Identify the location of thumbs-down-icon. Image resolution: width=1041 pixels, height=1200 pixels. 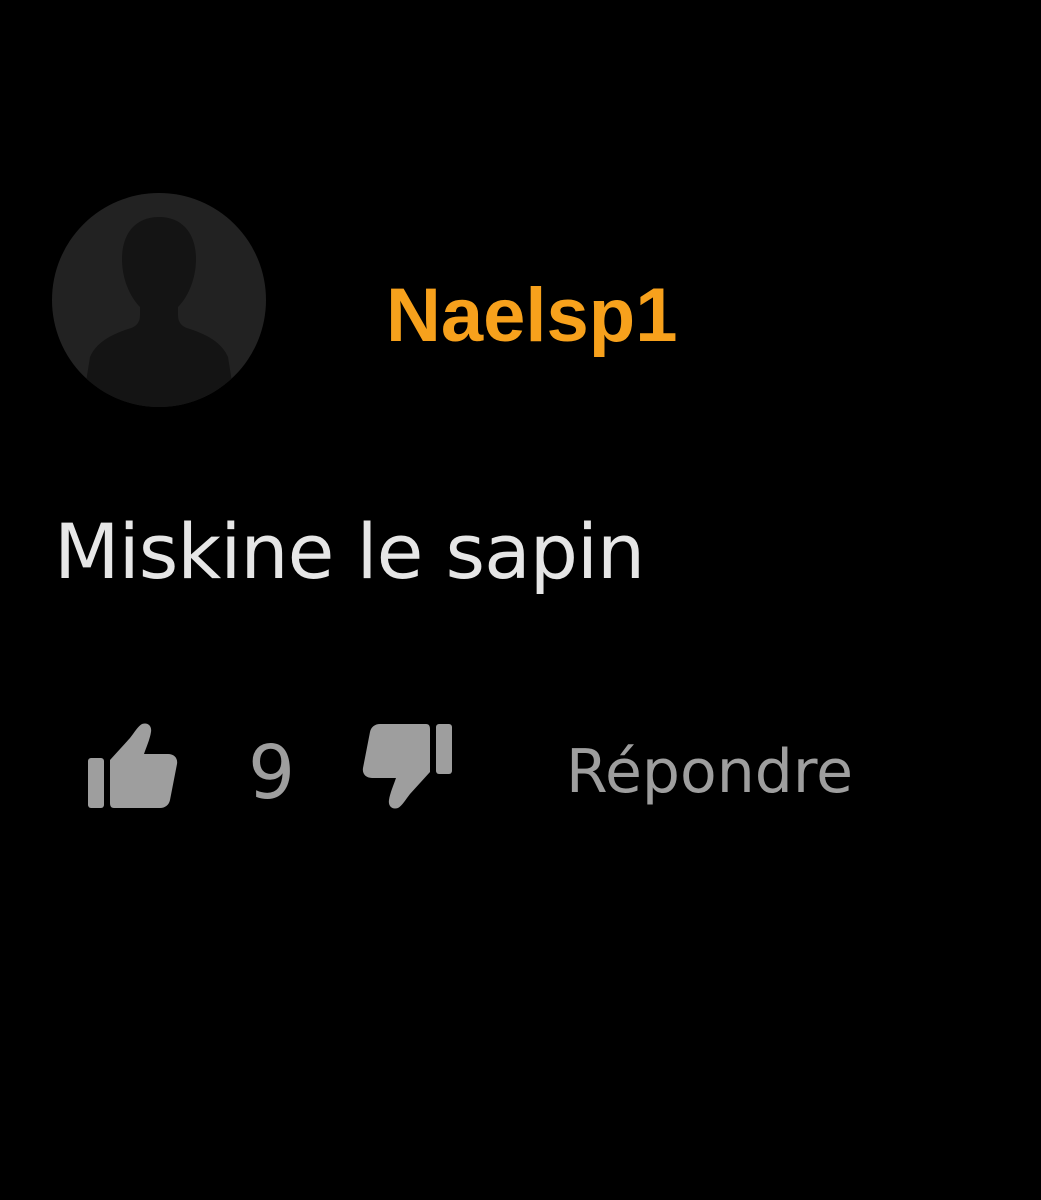
(407, 766).